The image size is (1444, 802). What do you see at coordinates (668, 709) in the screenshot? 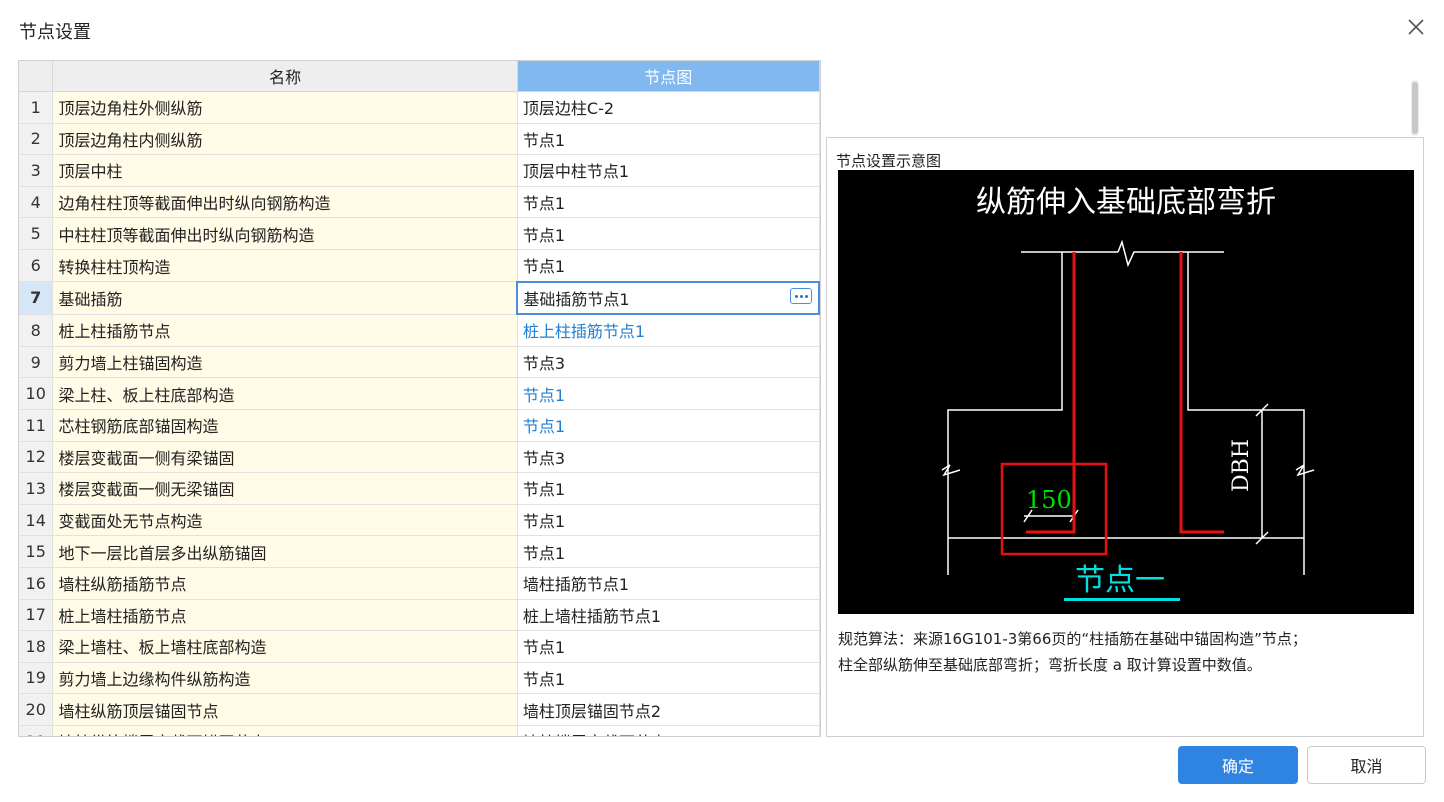
I see `node-value-cell: 墙柱顶层锚固节点2` at bounding box center [668, 709].